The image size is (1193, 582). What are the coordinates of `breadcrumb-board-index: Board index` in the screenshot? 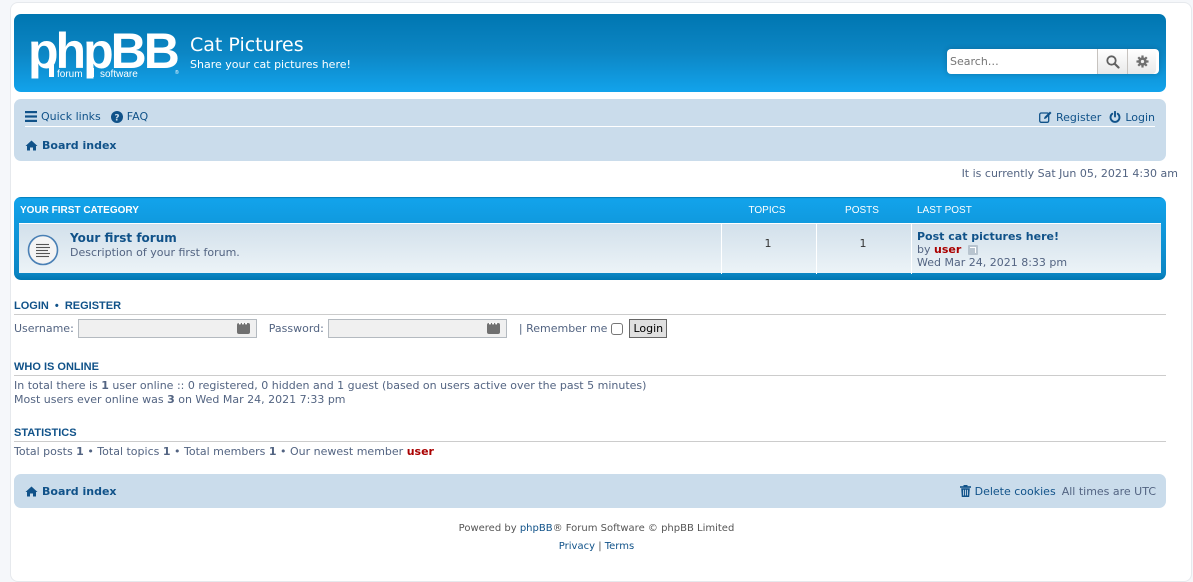 It's located at (71, 145).